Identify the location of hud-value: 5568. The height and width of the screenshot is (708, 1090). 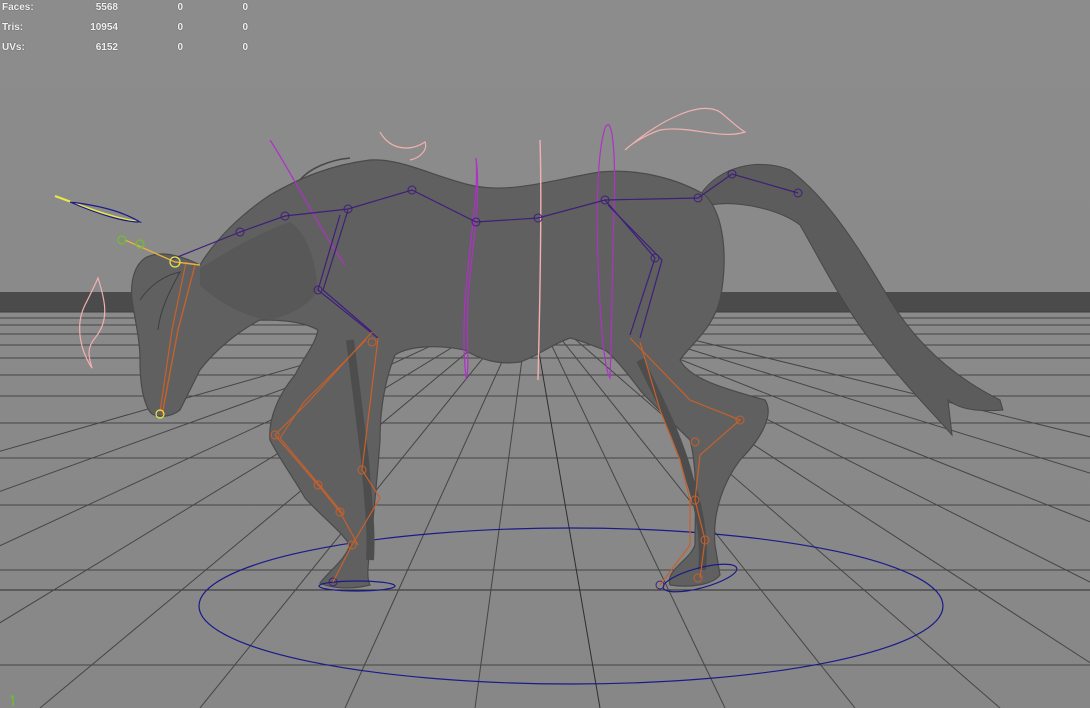
(106, 7).